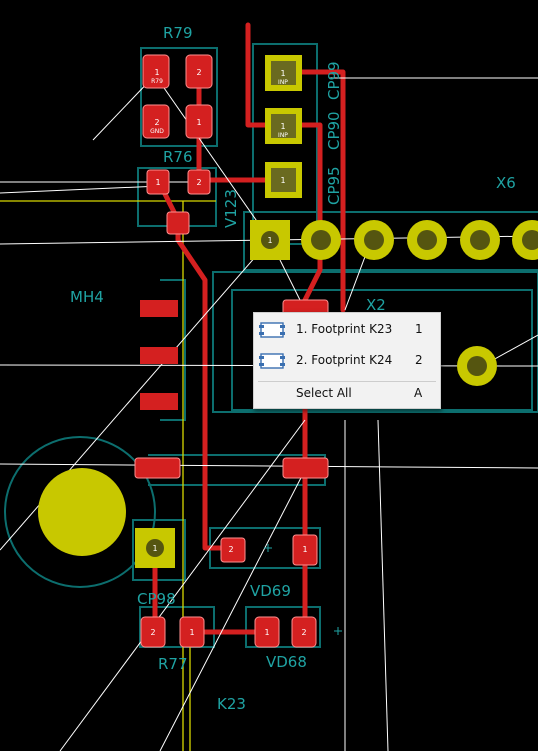 The width and height of the screenshot is (538, 751). I want to click on menu-item-footprint-k23: 1. Footprint K23 1, so click(347, 330).